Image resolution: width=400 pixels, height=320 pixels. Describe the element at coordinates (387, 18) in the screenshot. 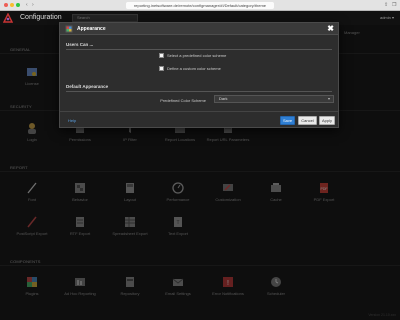

I see `user-menu: admin ▾` at that location.